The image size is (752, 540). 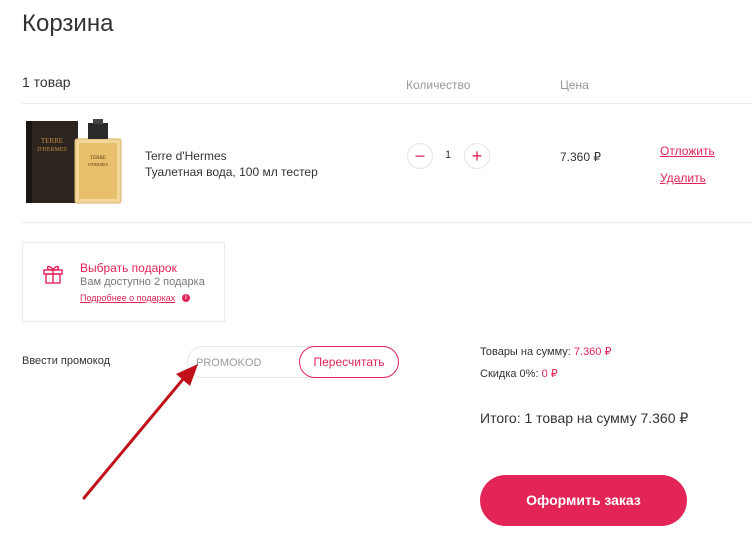 I want to click on quantity-value: 1, so click(x=448, y=155).